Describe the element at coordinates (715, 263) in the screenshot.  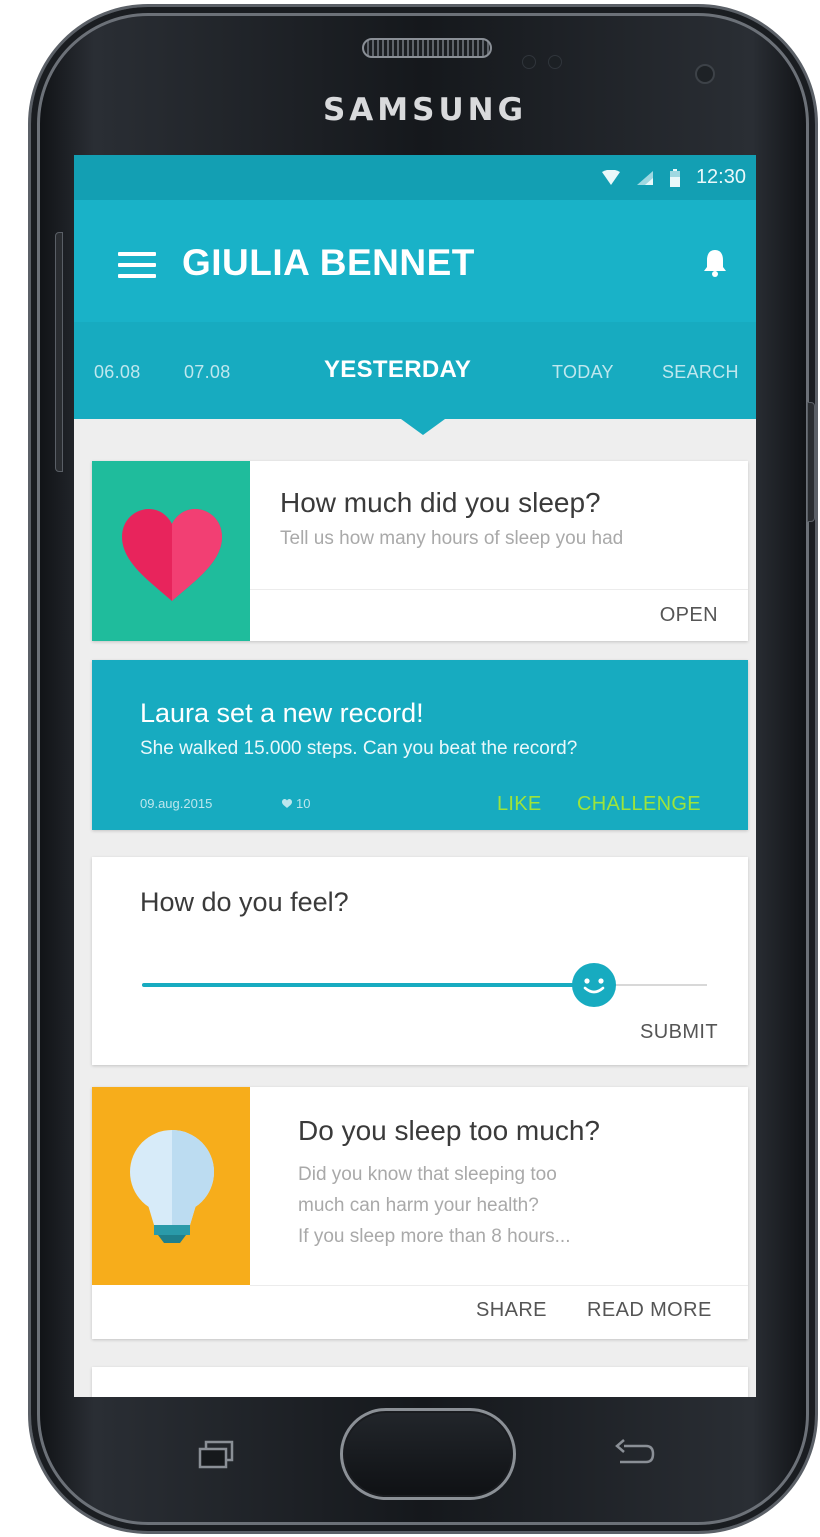
I see `bell-icon` at that location.